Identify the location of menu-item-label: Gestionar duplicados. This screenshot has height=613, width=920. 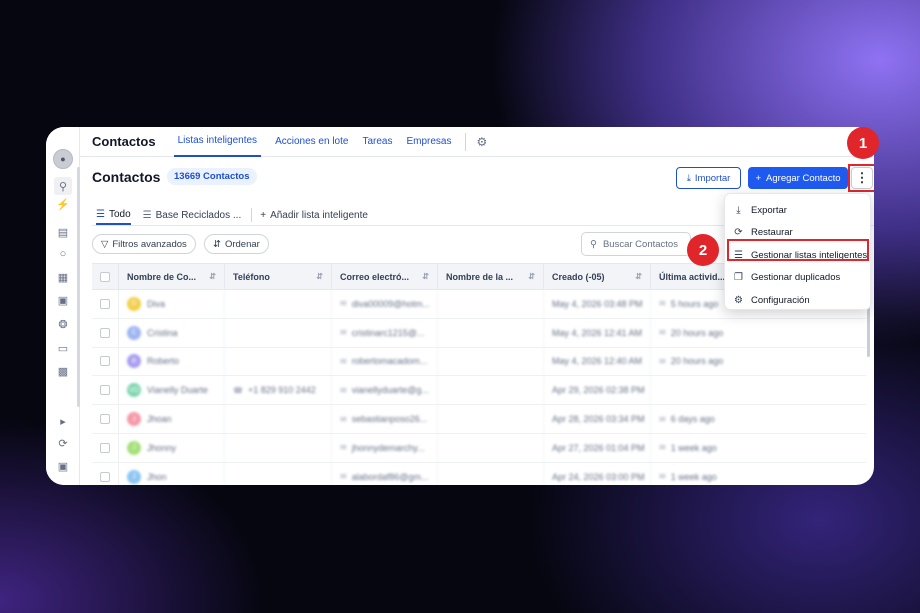
(796, 278).